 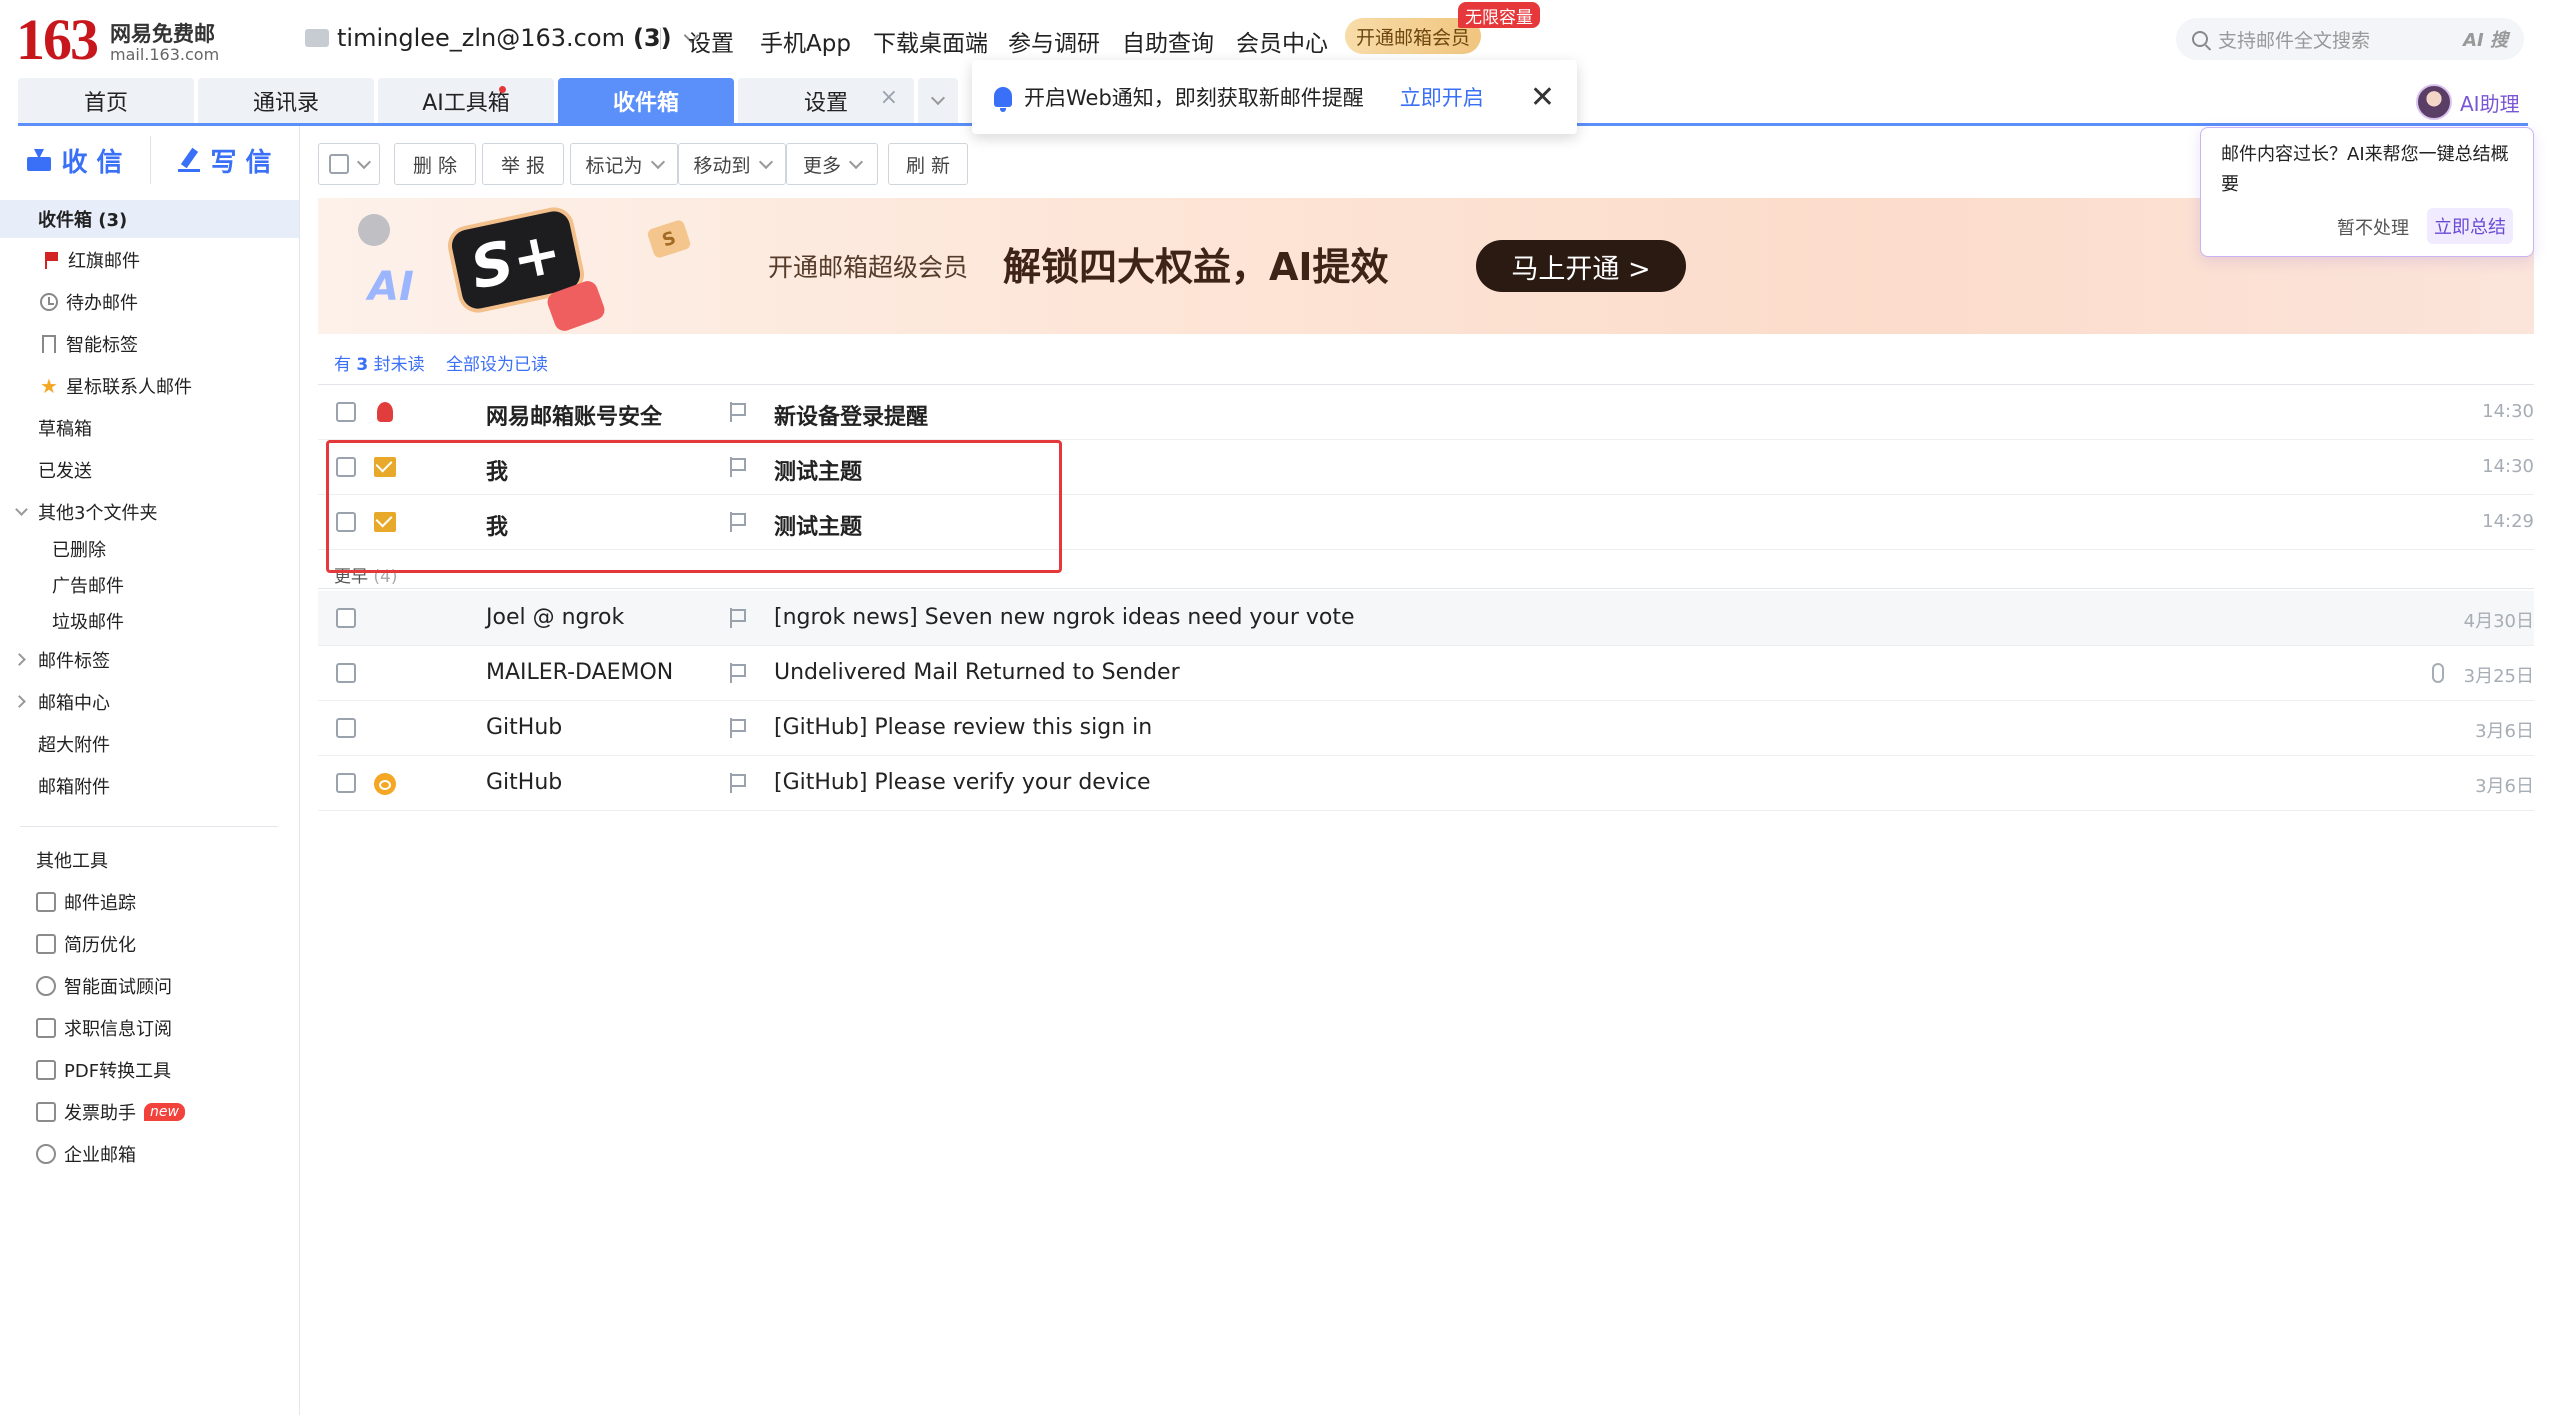 I want to click on tab-ai-toolbox: AI工具箱, so click(x=466, y=100).